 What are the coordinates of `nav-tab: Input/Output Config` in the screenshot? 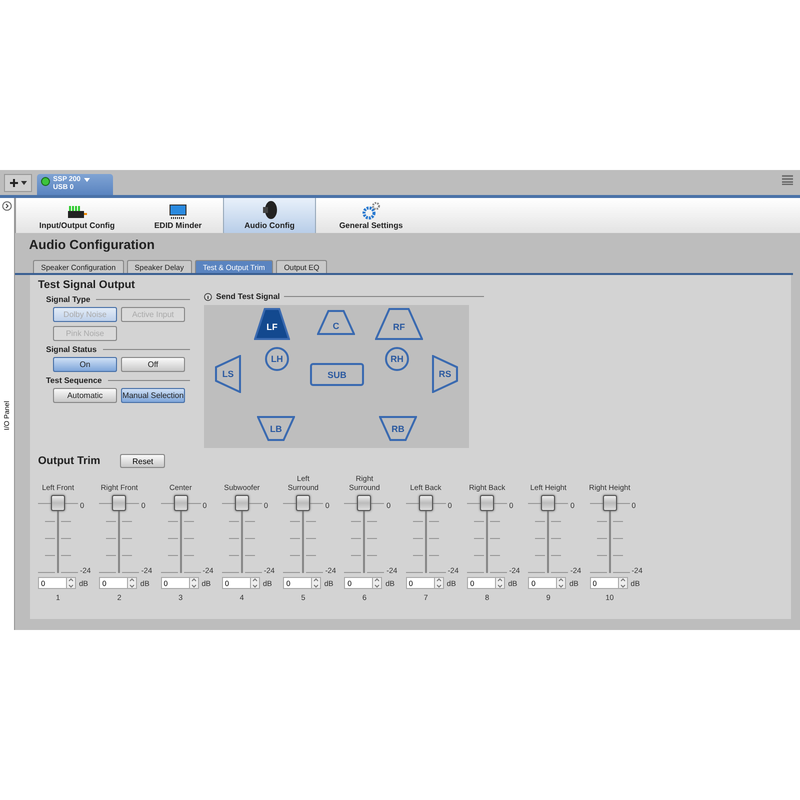 It's located at (77, 215).